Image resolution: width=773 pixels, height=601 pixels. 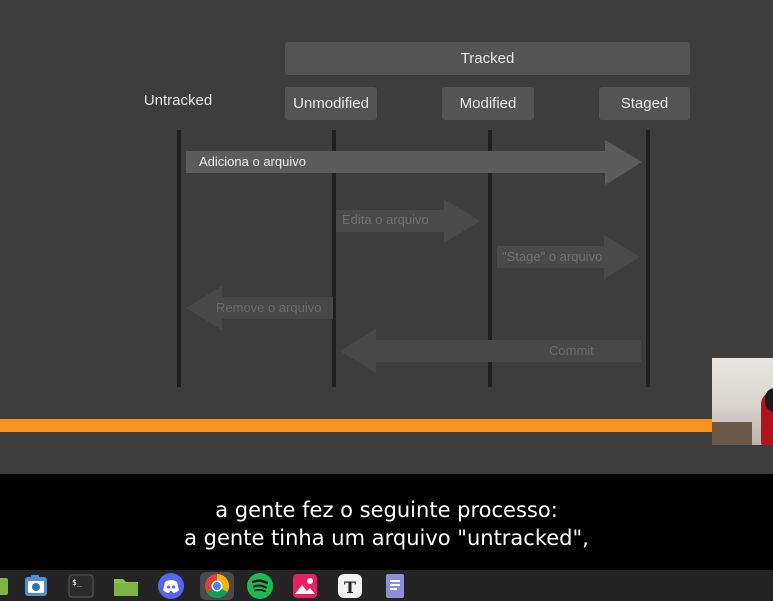 I want to click on state-unmodified: Unmodified, so click(x=331, y=103).